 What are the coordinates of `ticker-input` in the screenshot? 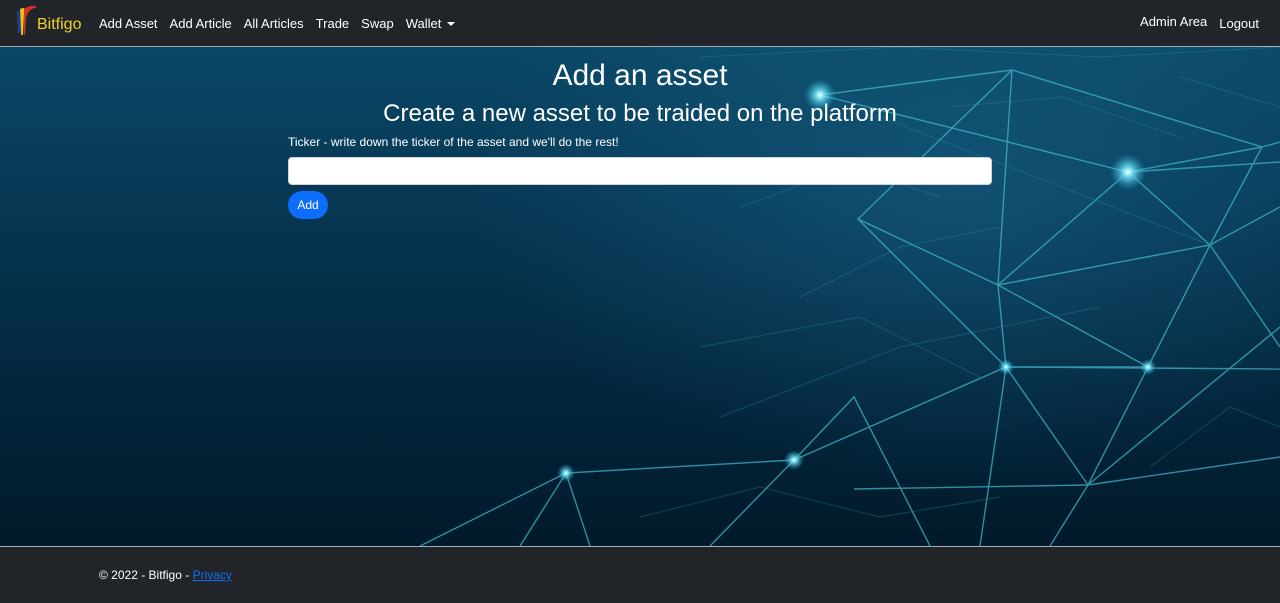 It's located at (640, 171).